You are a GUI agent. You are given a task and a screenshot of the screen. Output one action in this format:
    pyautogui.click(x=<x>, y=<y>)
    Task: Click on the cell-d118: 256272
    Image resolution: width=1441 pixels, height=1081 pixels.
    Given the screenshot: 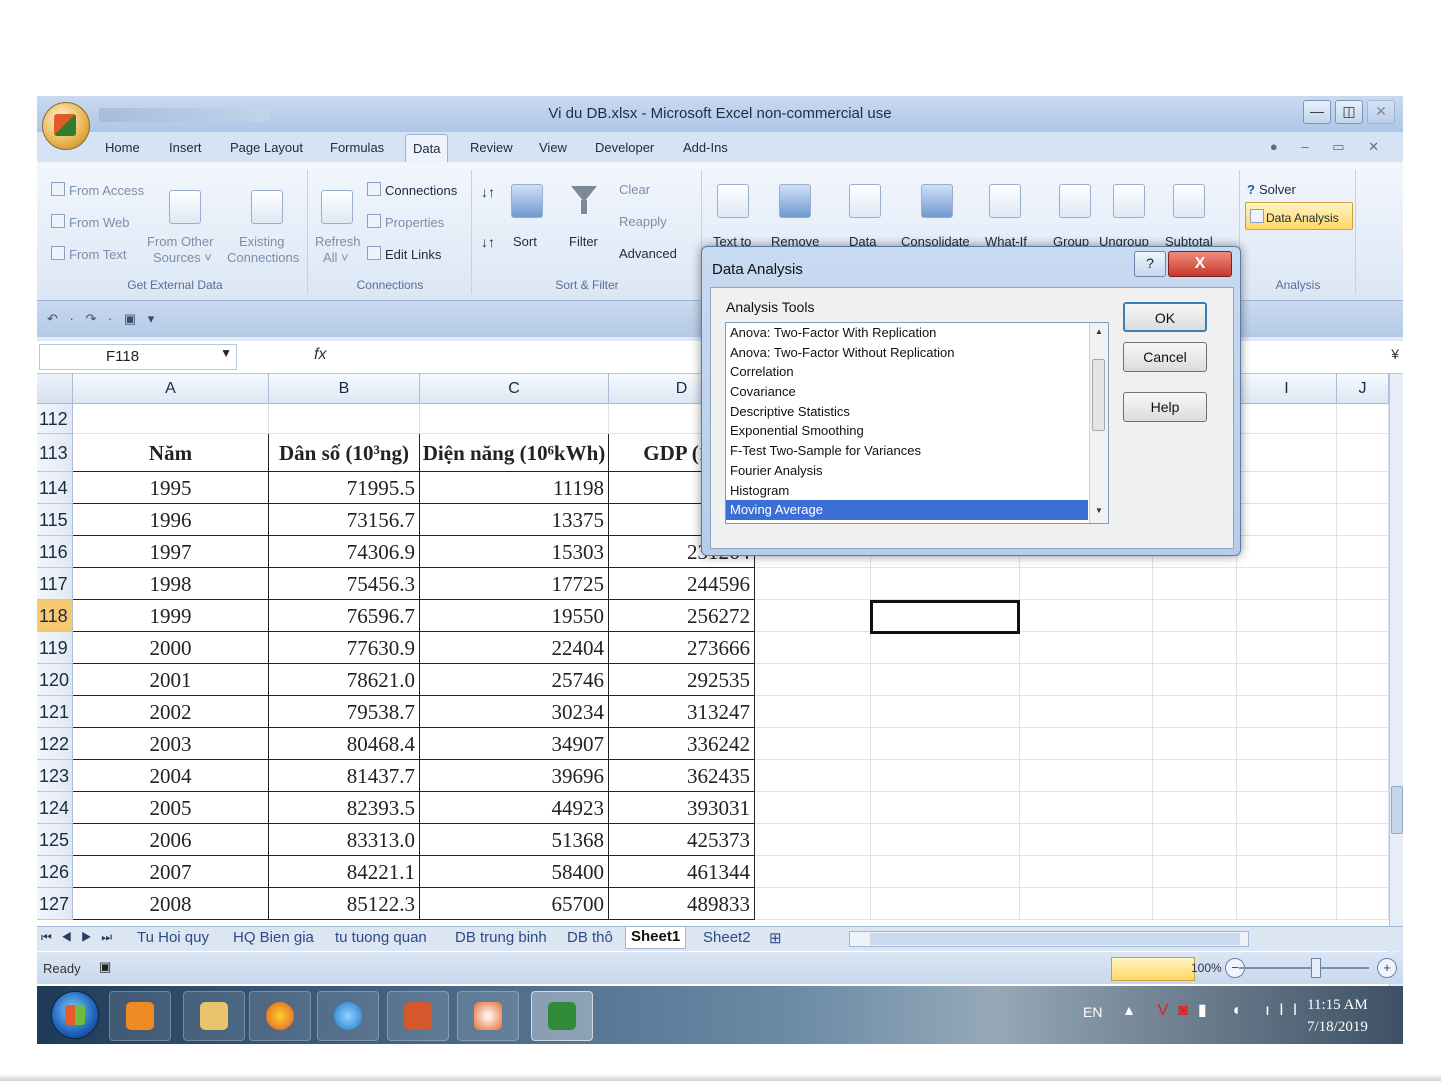 What is the action you would take?
    pyautogui.click(x=682, y=616)
    